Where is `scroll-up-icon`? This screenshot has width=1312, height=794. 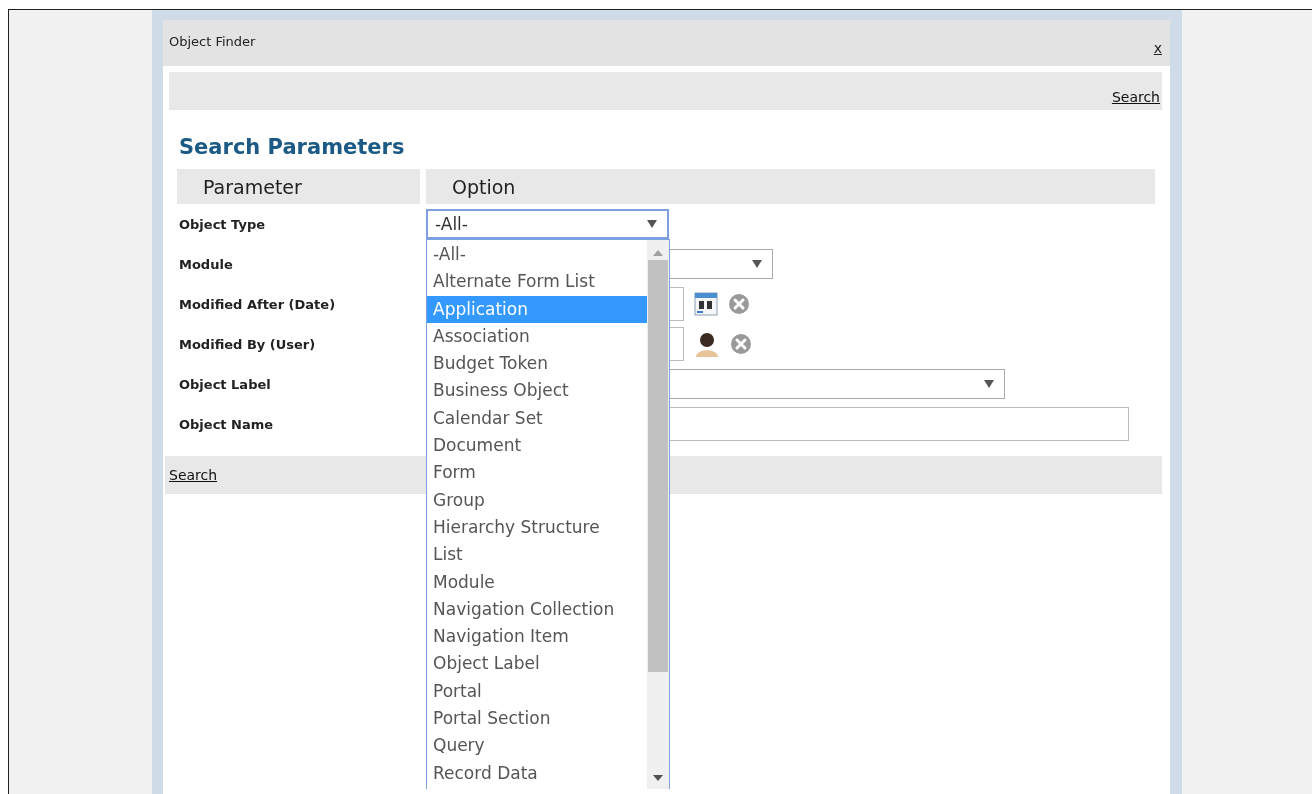
scroll-up-icon is located at coordinates (658, 253).